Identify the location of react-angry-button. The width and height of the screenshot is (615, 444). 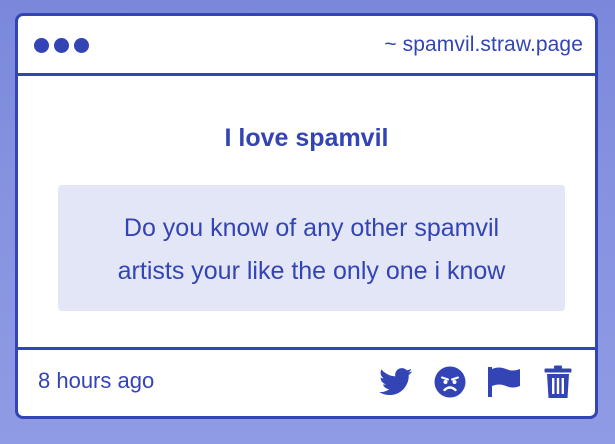
(450, 382).